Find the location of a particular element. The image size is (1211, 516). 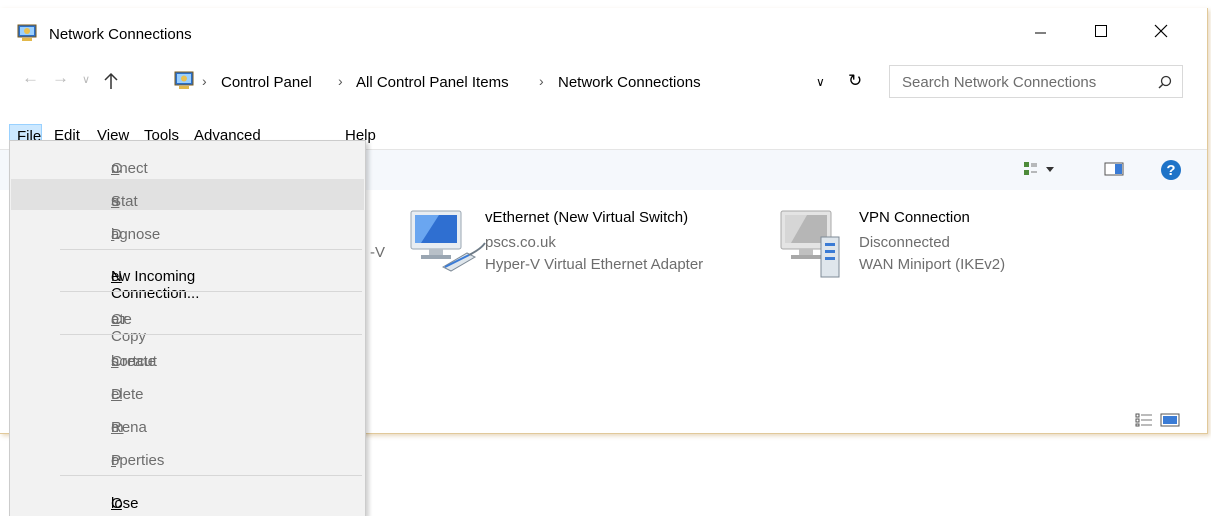

help-icon: ? is located at coordinates (1171, 170).